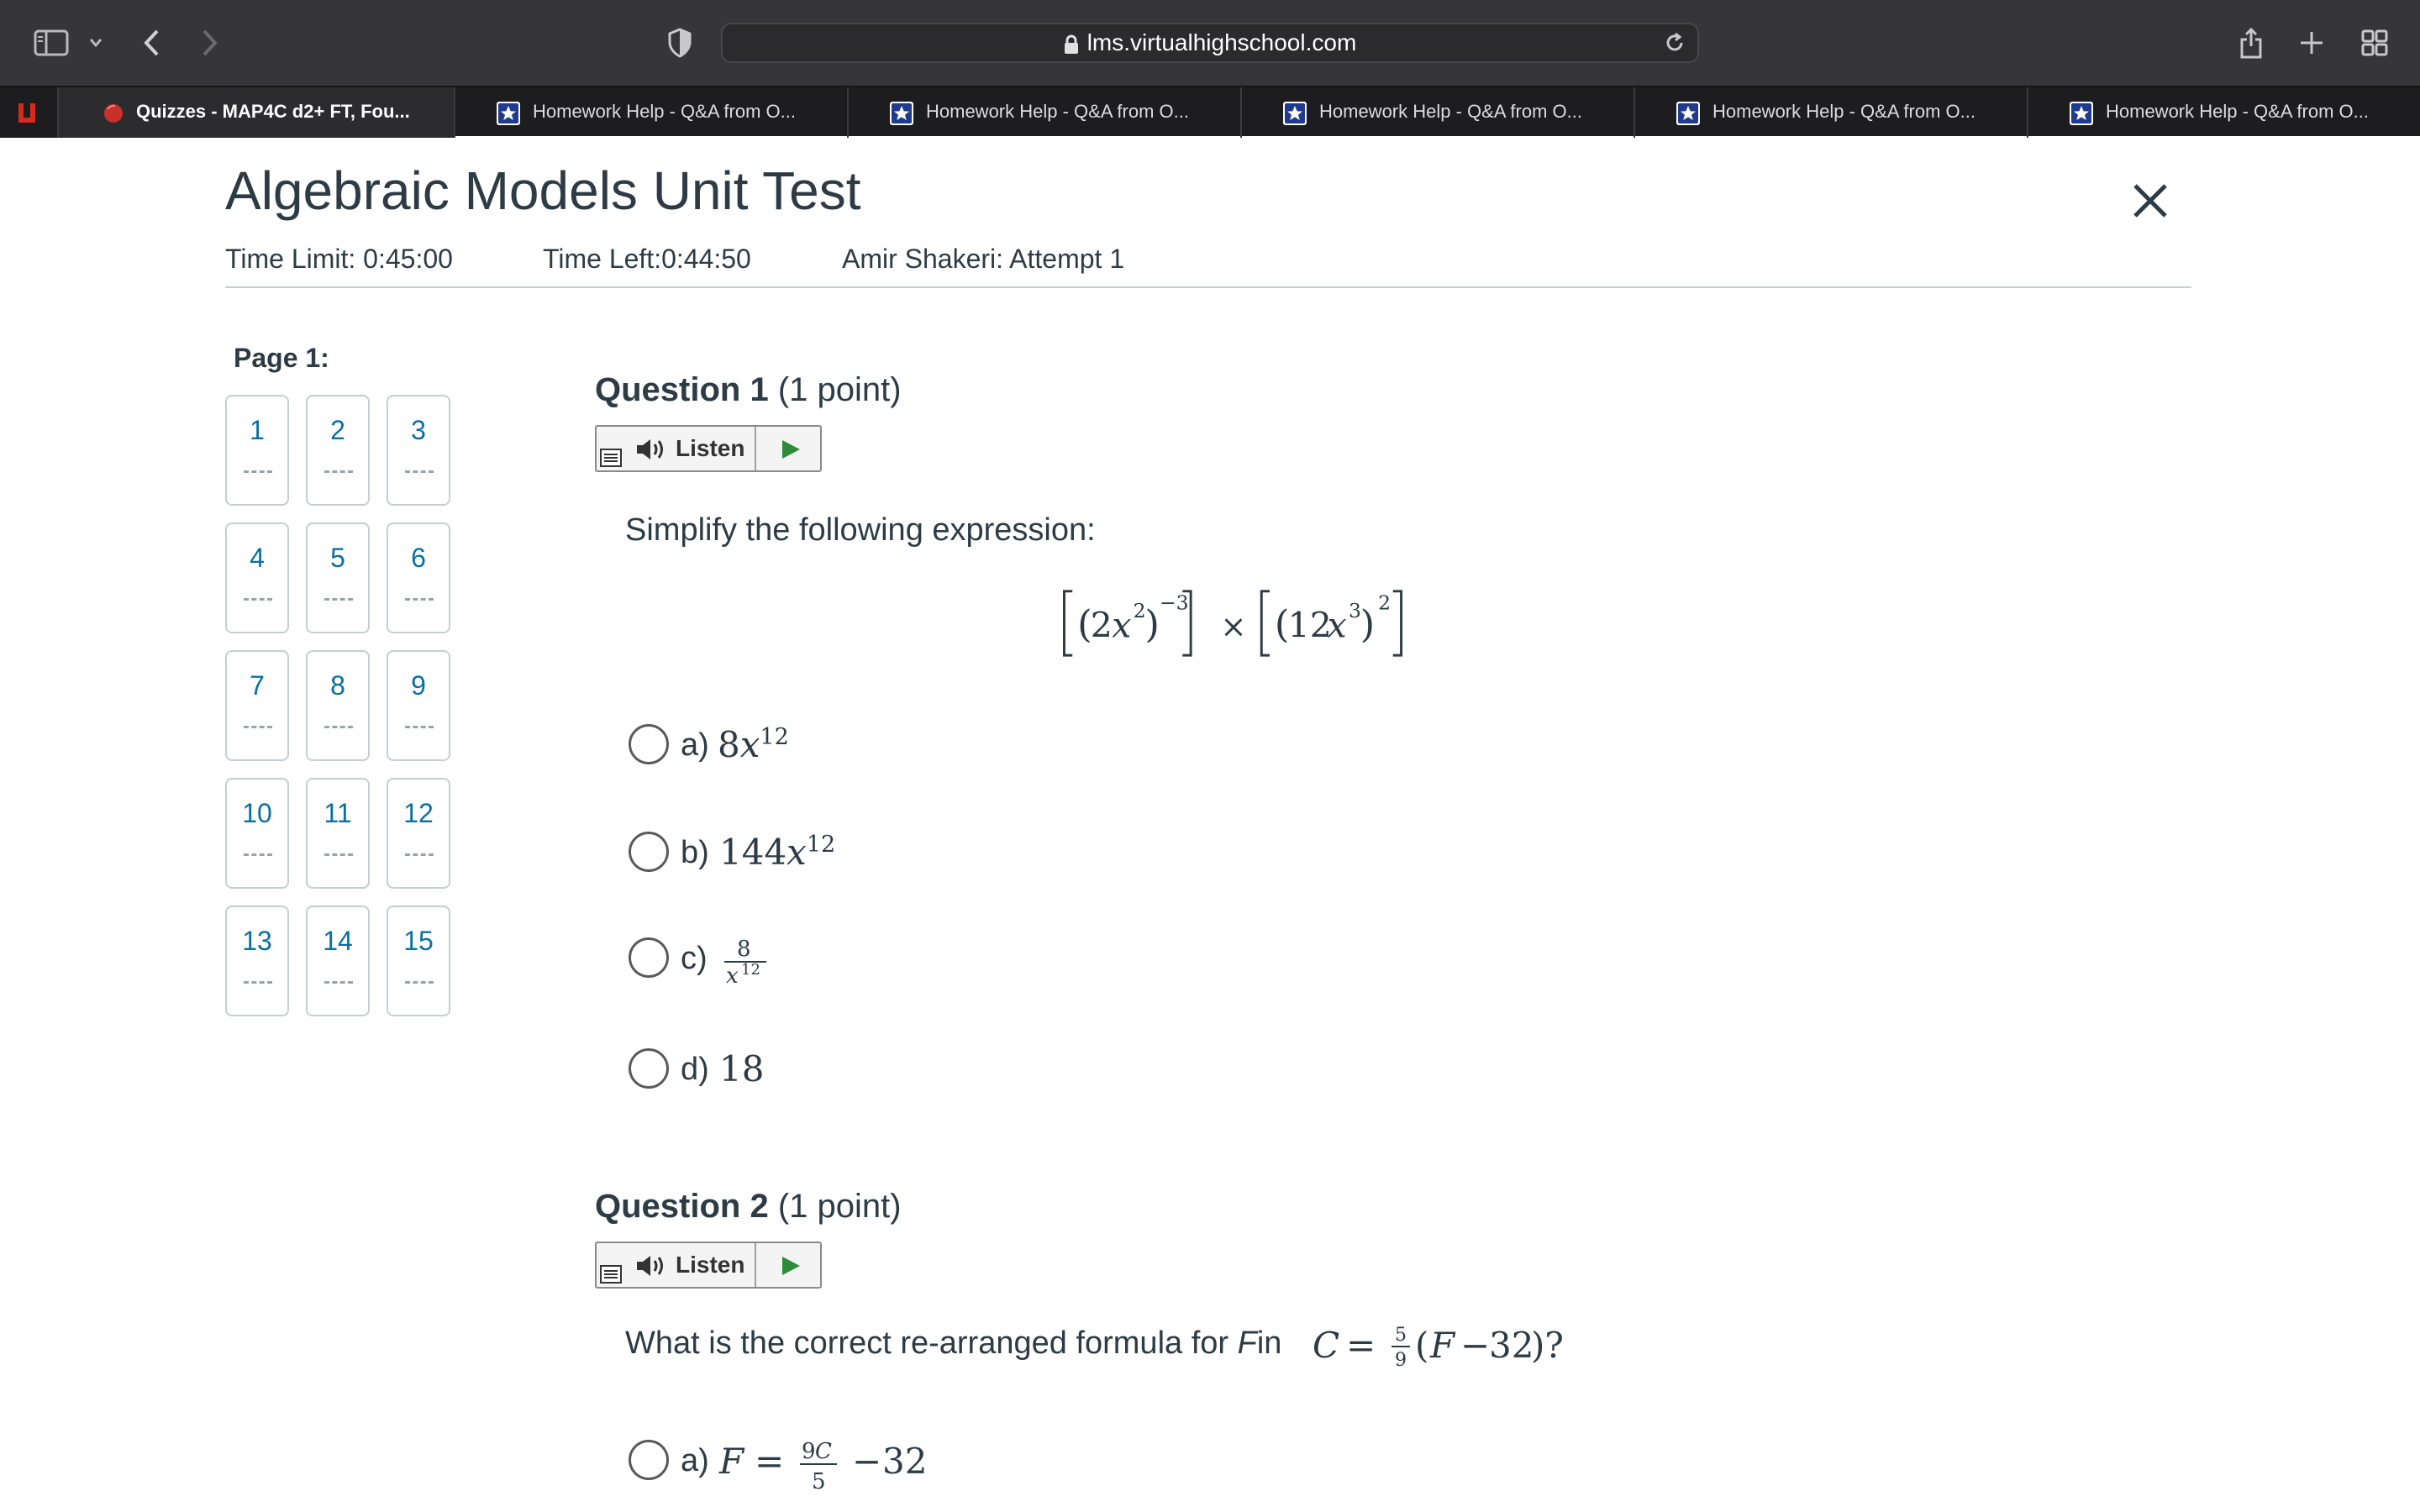  Describe the element at coordinates (338, 577) in the screenshot. I see `nav-question-5: 5` at that location.